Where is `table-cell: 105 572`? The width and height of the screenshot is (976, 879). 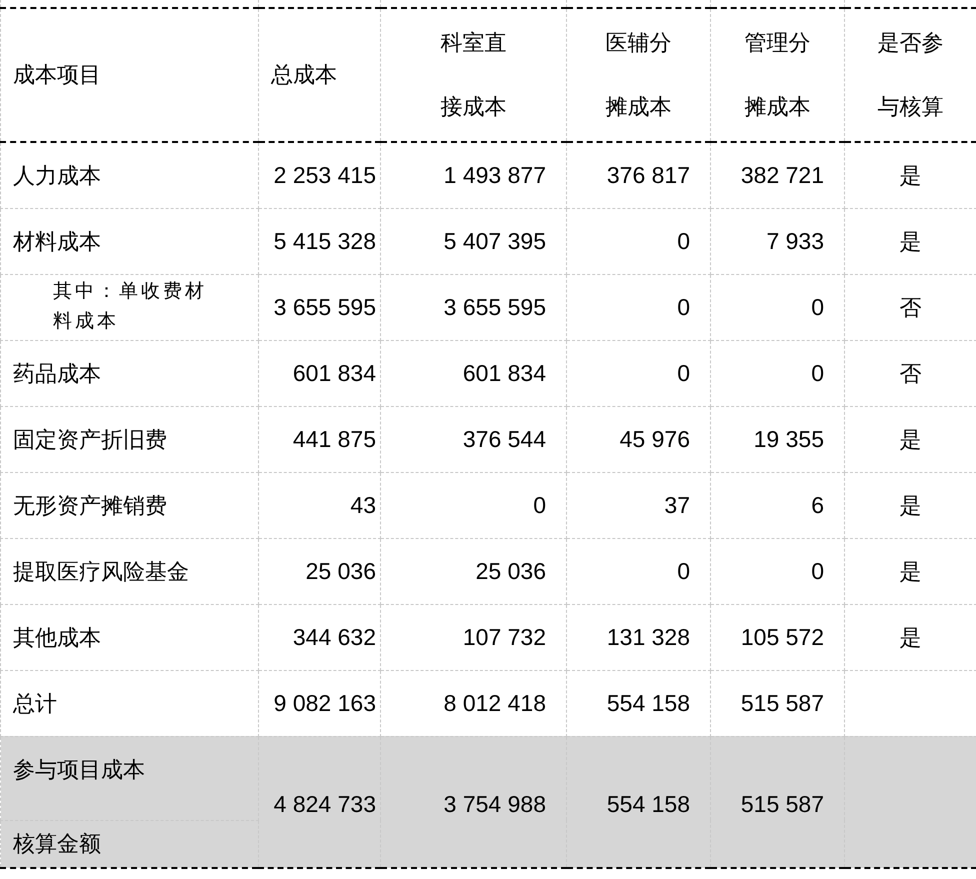
table-cell: 105 572 is located at coordinates (777, 637).